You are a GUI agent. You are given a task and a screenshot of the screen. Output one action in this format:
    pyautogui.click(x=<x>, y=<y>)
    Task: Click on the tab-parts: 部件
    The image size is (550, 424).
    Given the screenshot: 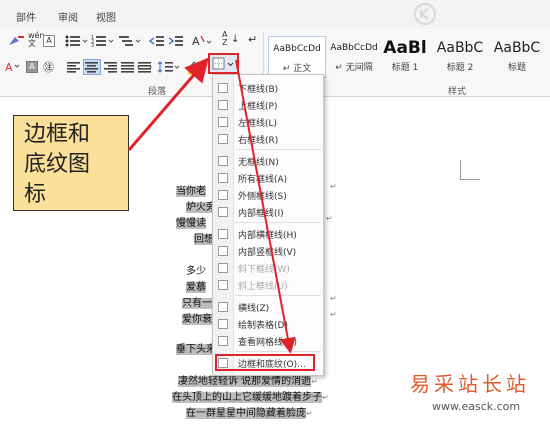 What is the action you would take?
    pyautogui.click(x=26, y=16)
    